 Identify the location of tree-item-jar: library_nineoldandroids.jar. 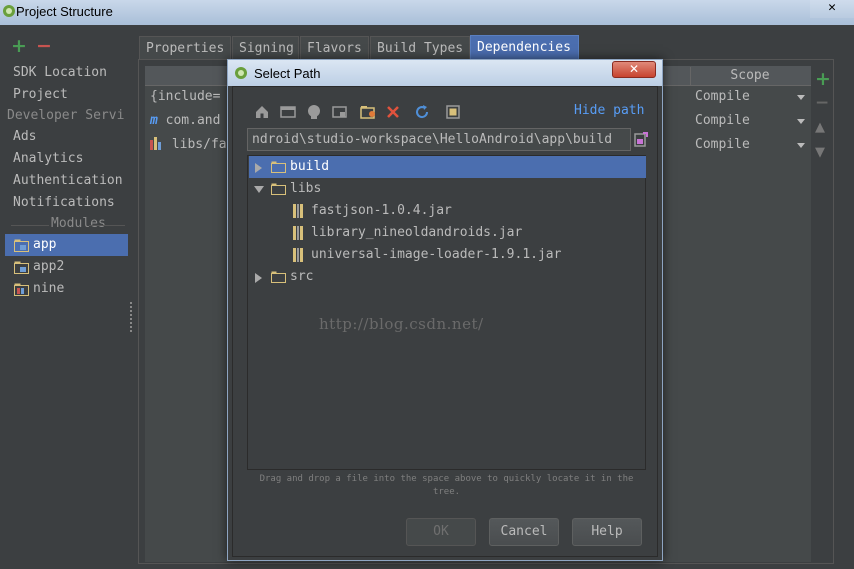
(447, 233).